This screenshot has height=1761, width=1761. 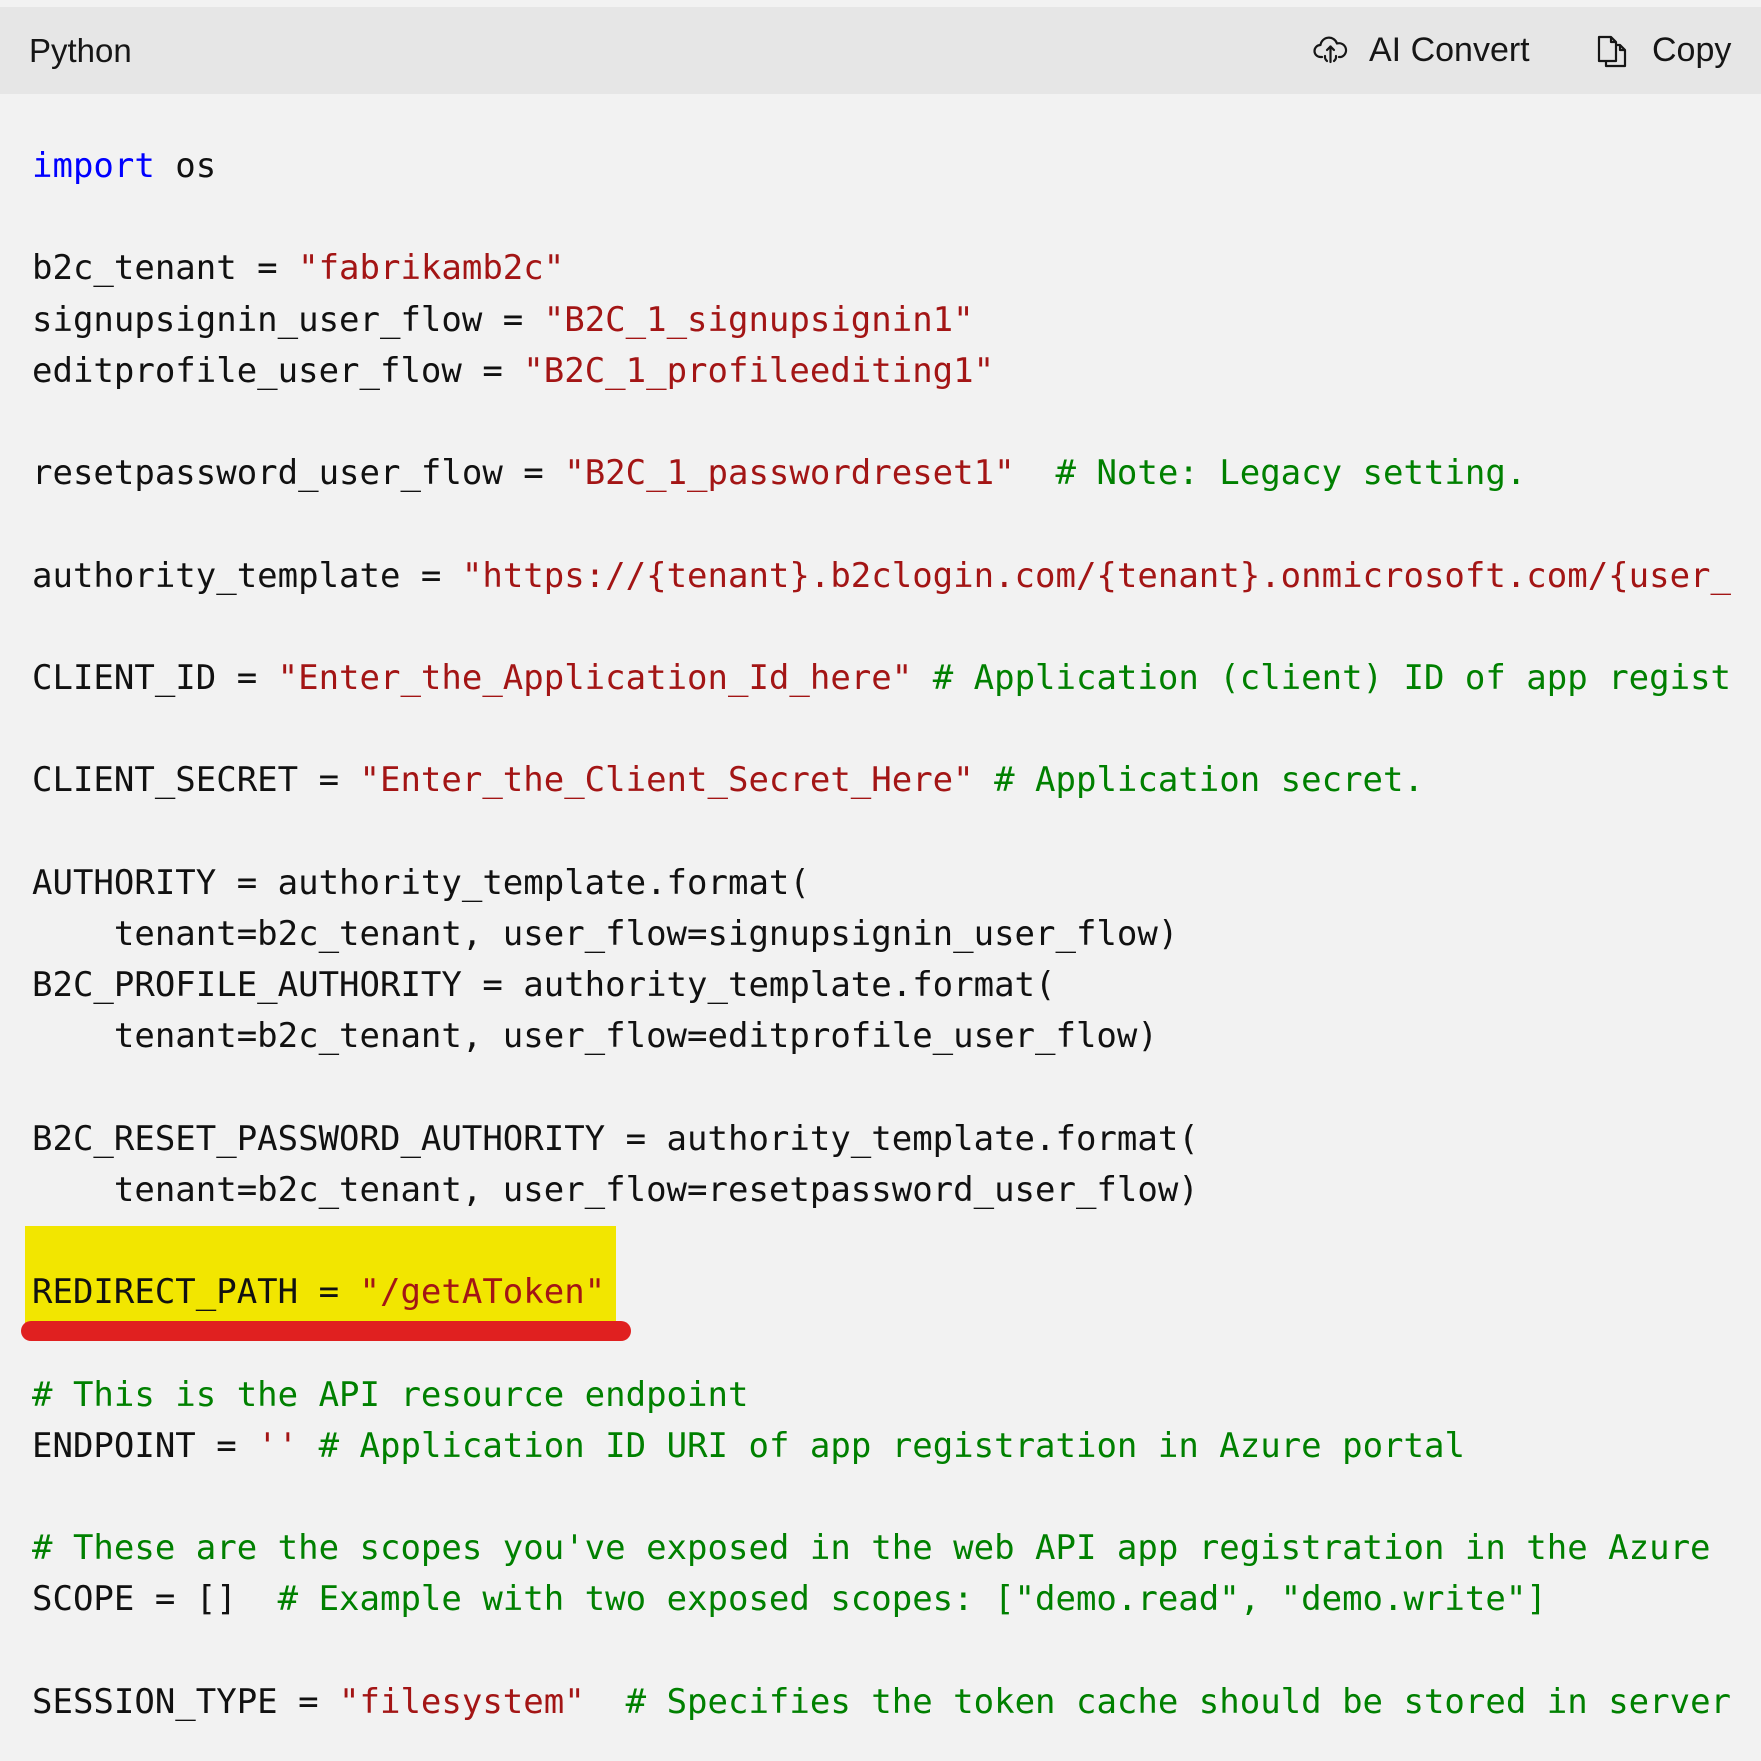 What do you see at coordinates (165, 268) in the screenshot?
I see `code-token: b2c_tenant =` at bounding box center [165, 268].